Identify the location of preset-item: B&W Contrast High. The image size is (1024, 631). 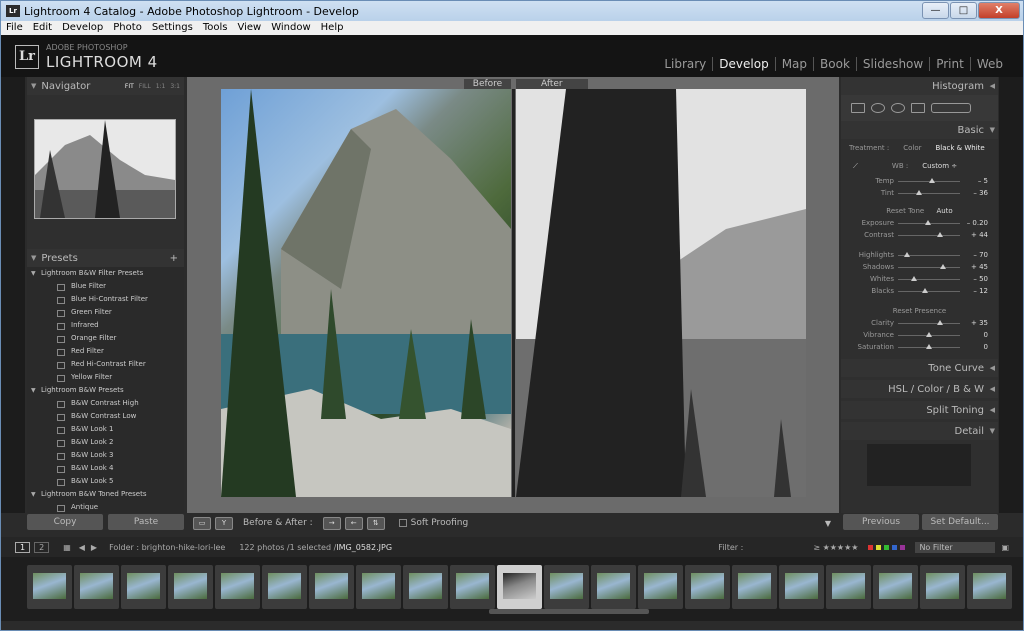
(105, 403).